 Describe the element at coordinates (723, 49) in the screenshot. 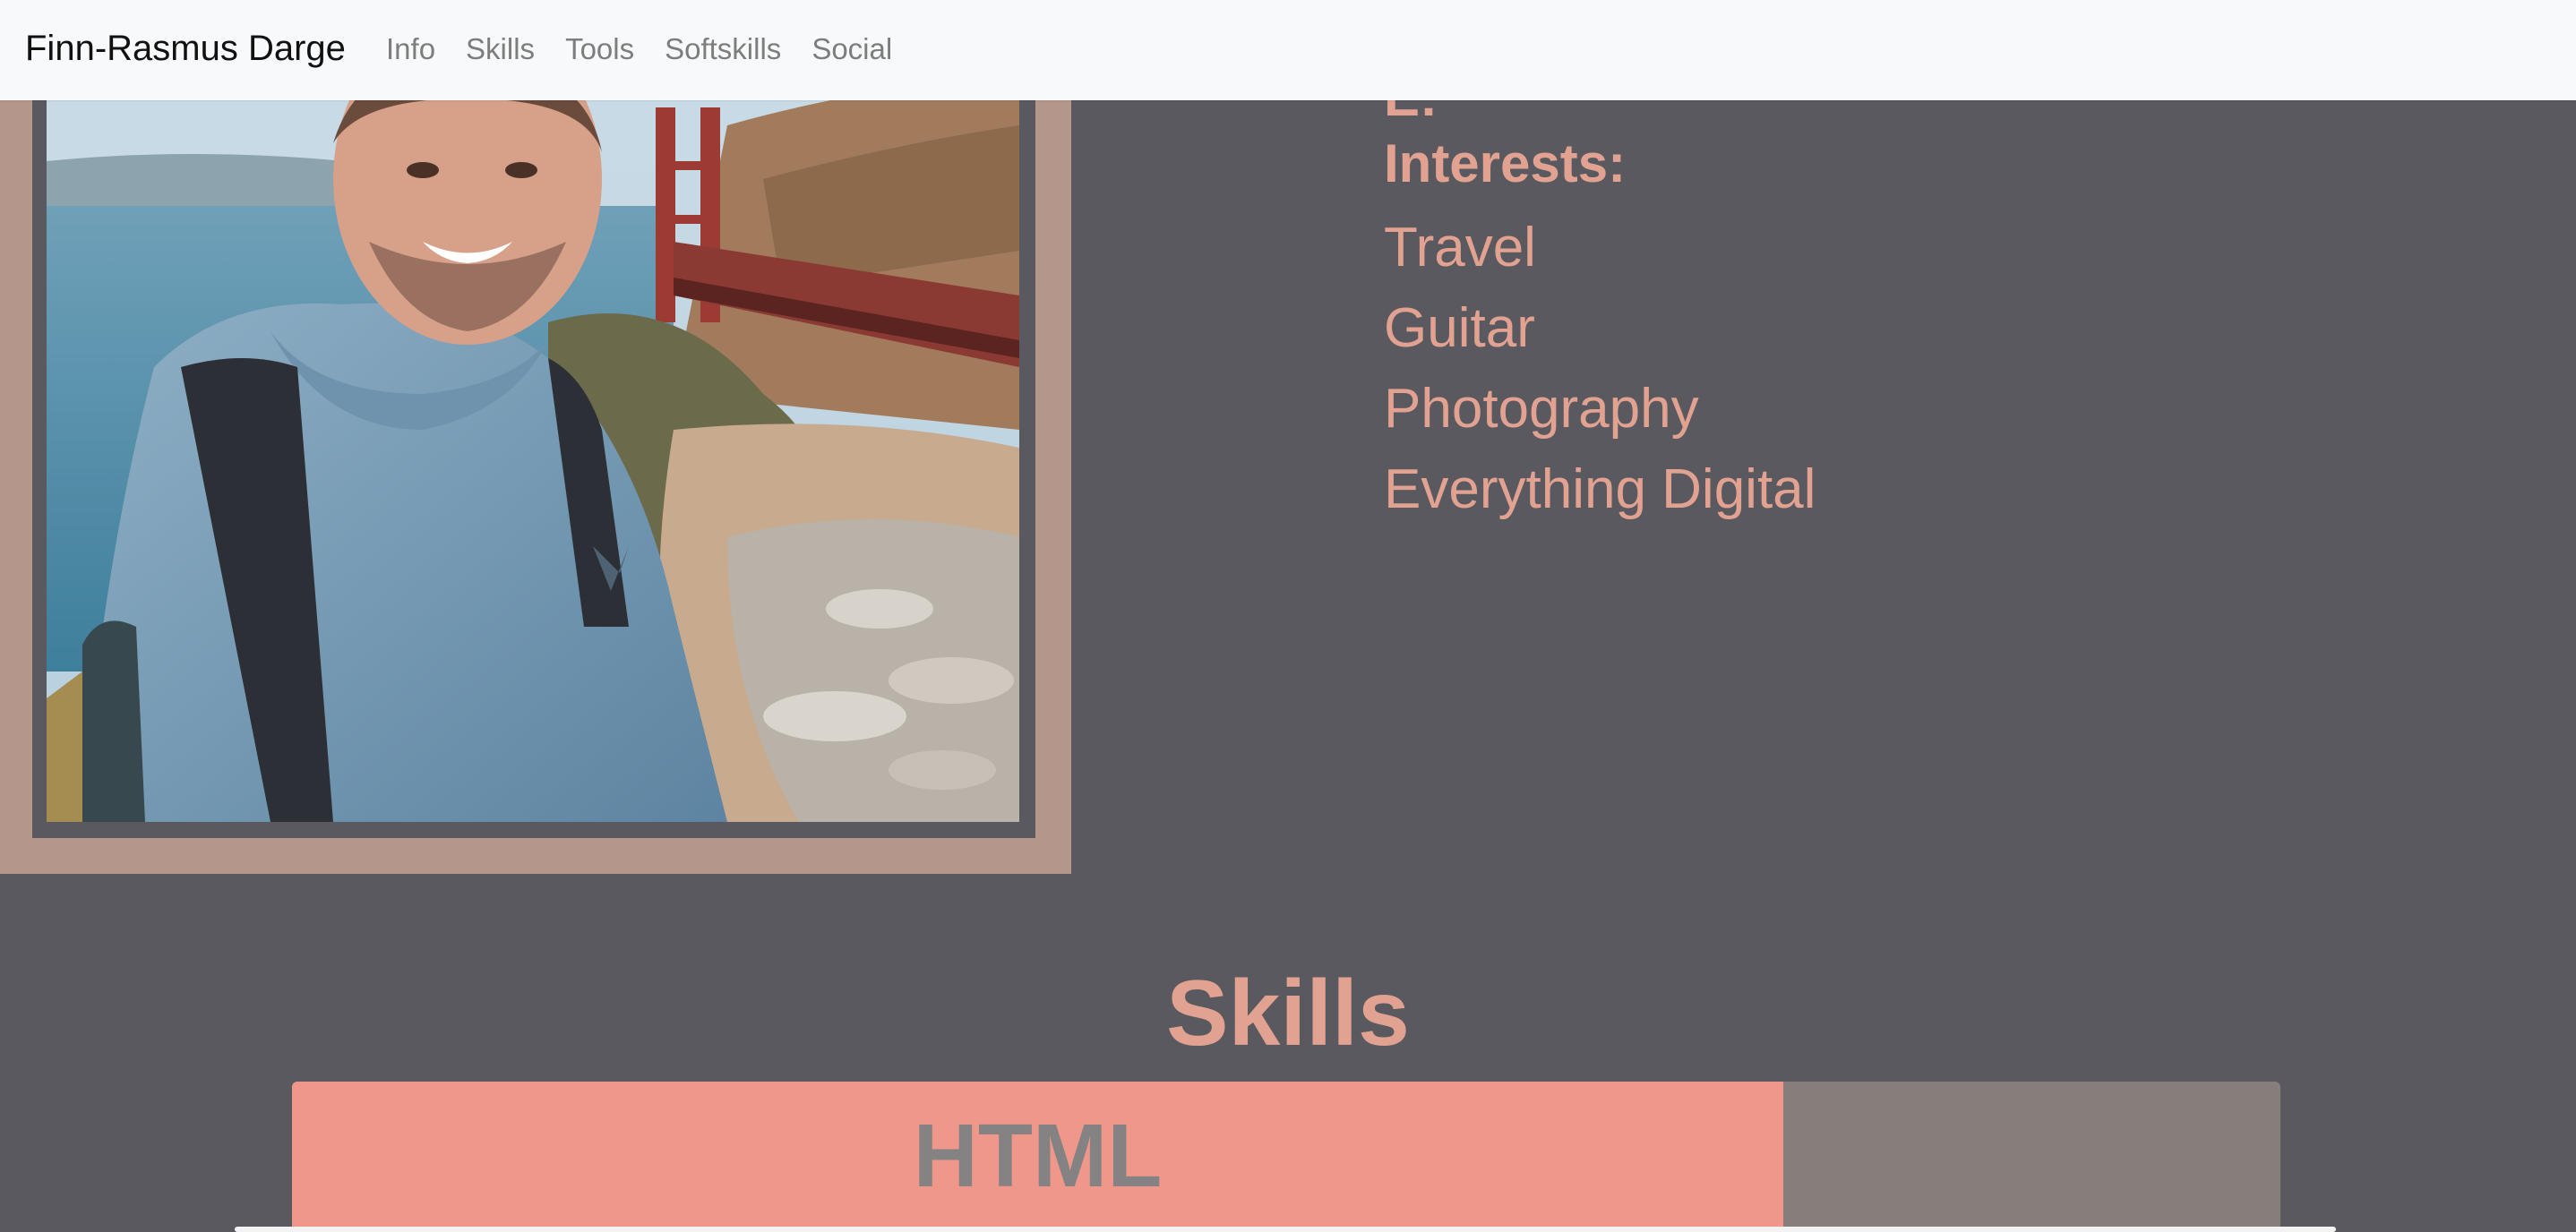

I see `nav-link-softskills: Softskills` at that location.